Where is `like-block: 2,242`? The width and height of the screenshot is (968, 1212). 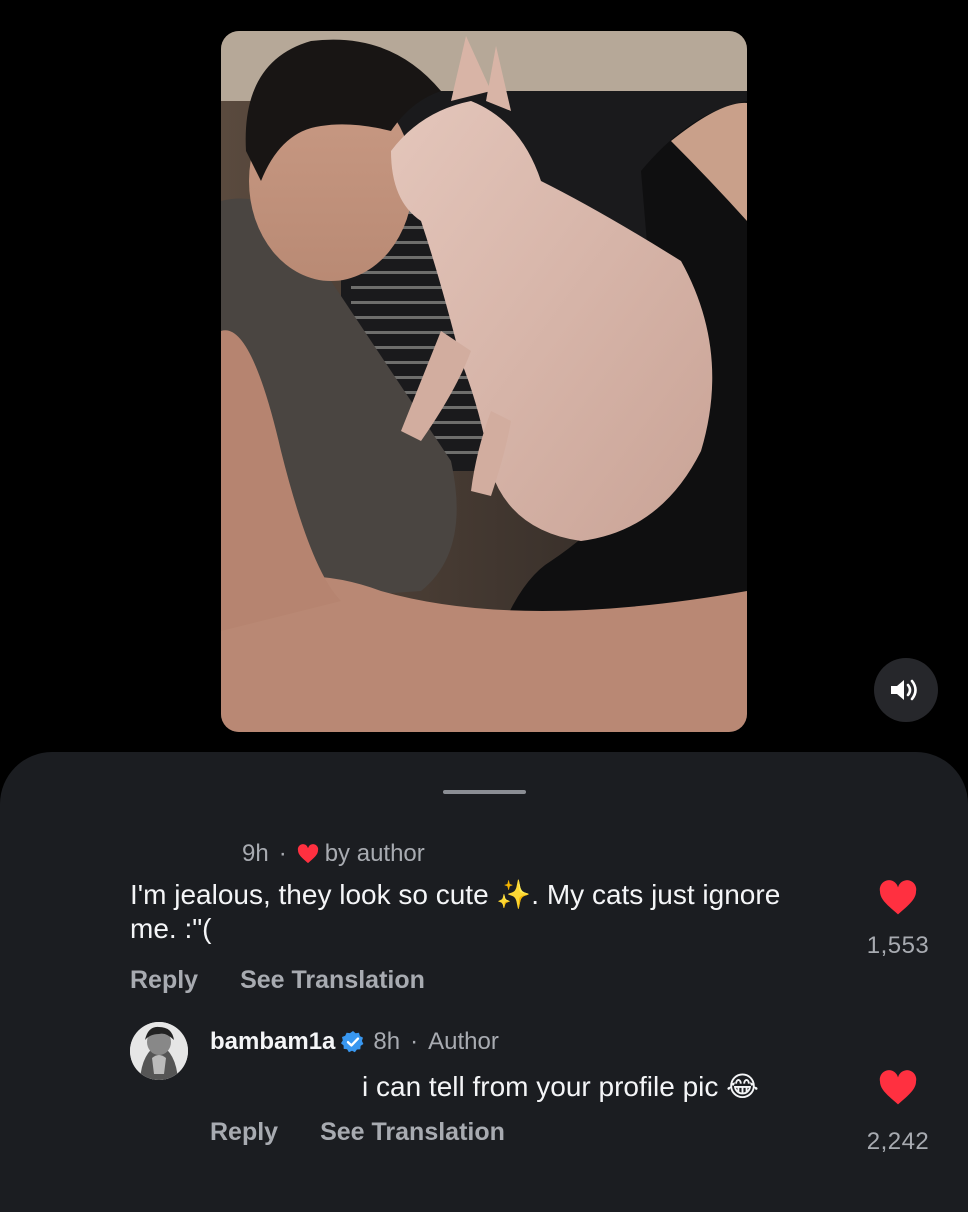
like-block: 2,242 is located at coordinates (898, 1113).